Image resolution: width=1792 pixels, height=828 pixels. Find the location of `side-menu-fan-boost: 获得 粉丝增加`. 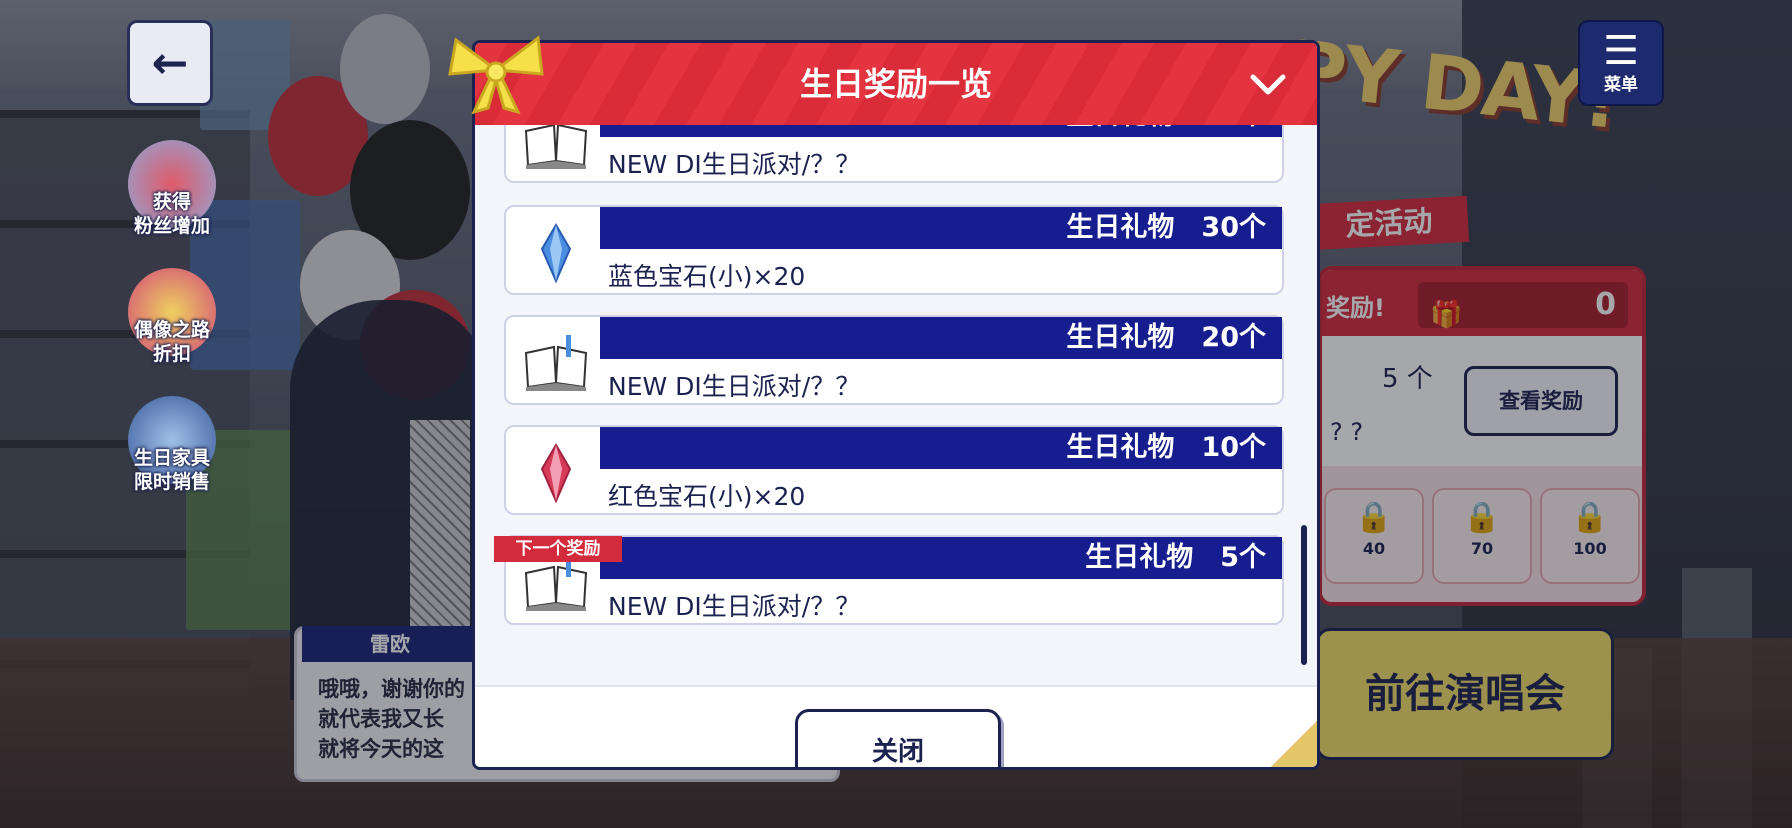

side-menu-fan-boost: 获得 粉丝增加 is located at coordinates (172, 189).